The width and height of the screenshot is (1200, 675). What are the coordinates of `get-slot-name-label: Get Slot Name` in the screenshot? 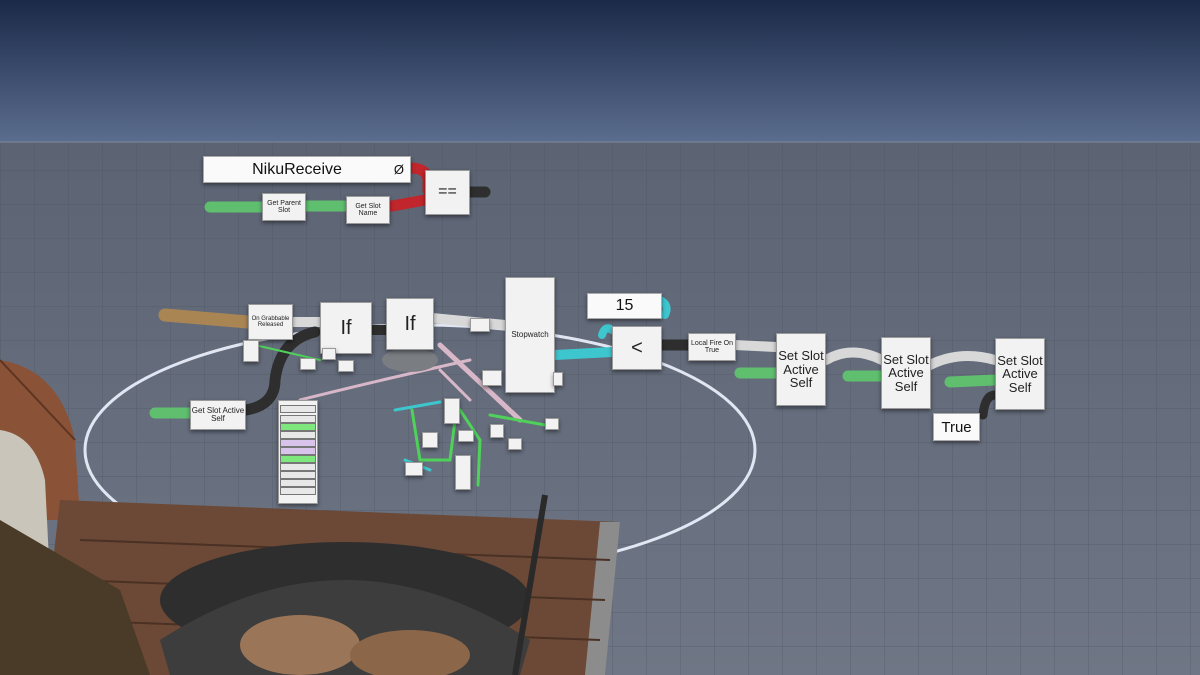 It's located at (368, 209).